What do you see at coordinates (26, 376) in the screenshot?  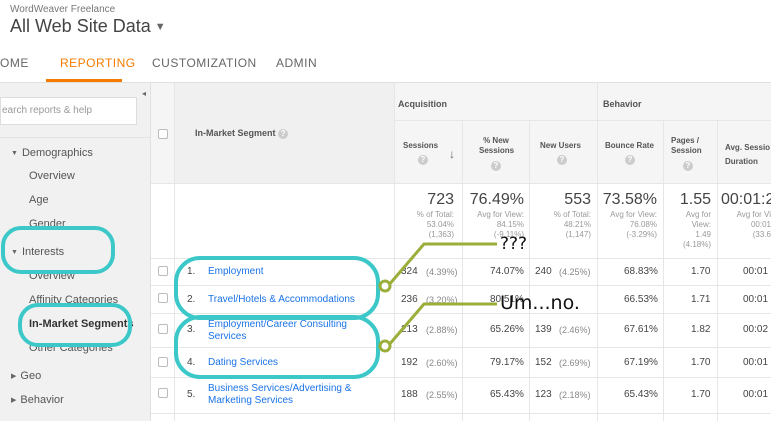 I see `sidebar-item-geo: ▶ Geo` at bounding box center [26, 376].